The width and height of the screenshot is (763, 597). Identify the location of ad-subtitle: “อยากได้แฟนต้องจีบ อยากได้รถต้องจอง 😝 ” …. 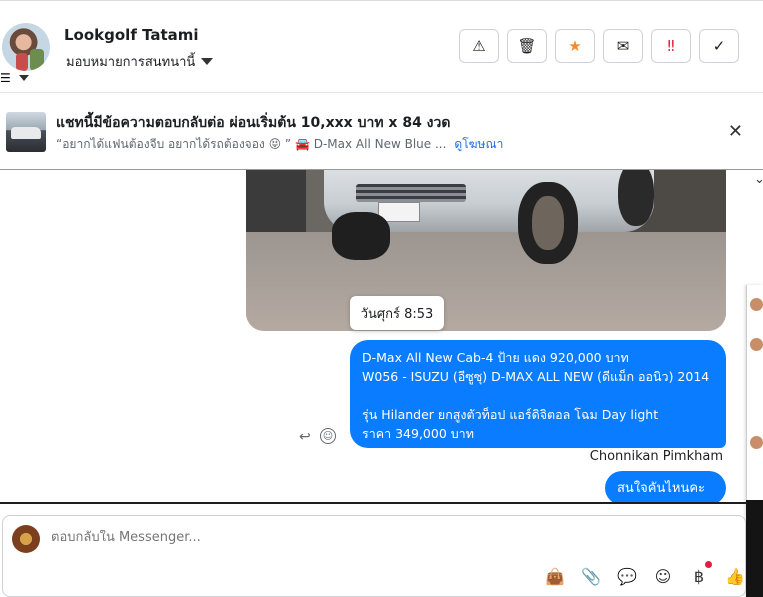
(279, 144).